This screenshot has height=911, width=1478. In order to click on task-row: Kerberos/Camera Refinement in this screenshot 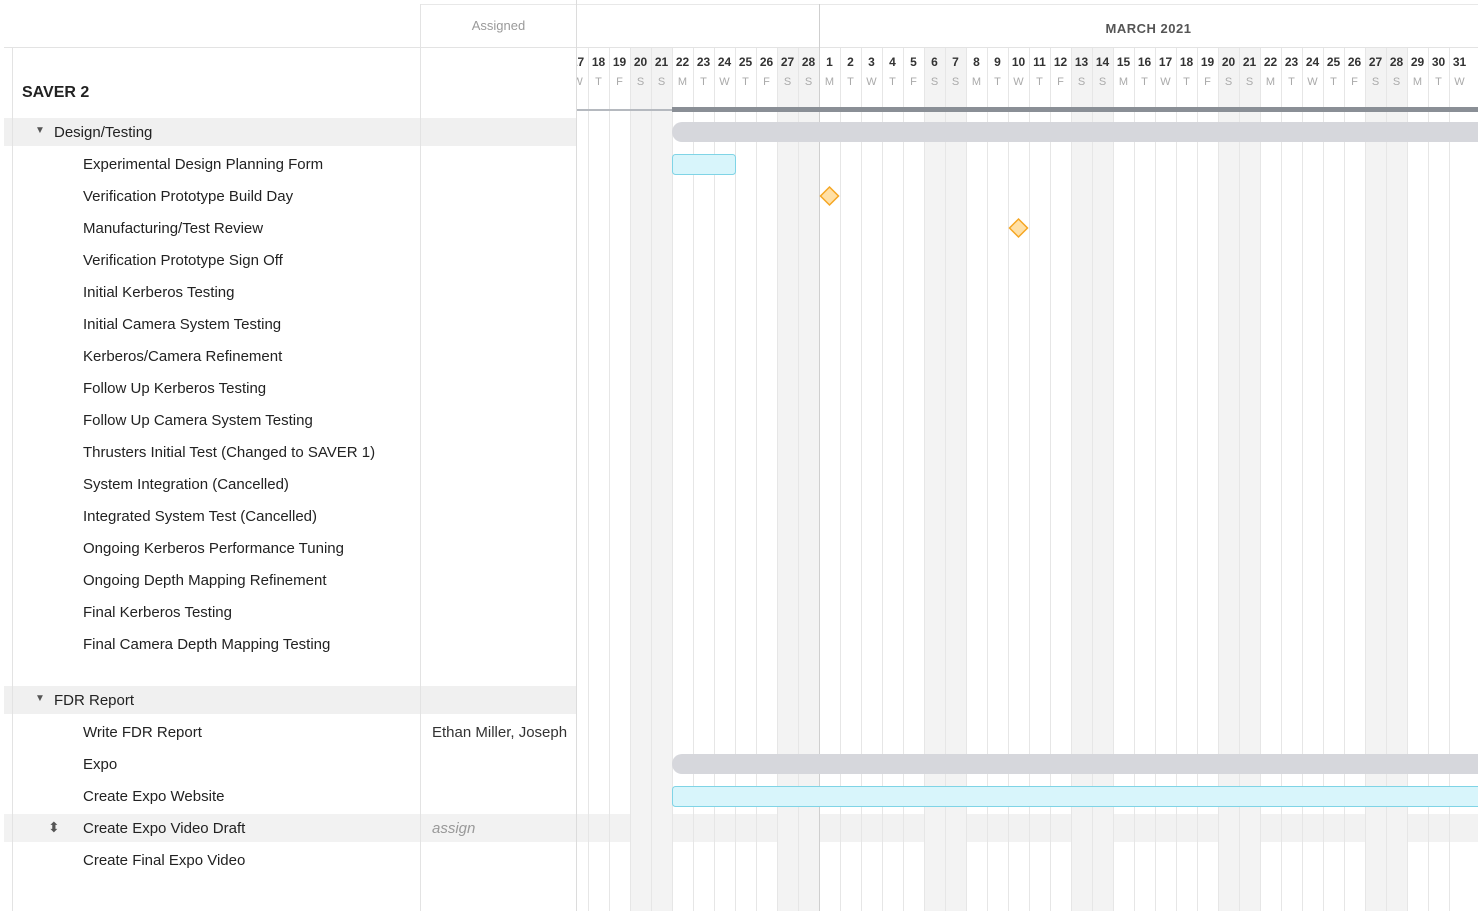, I will do `click(290, 356)`.